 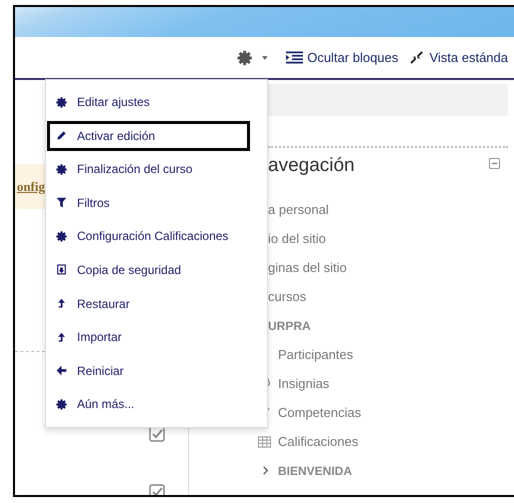 I want to click on menu-item: Filtros, so click(x=148, y=203).